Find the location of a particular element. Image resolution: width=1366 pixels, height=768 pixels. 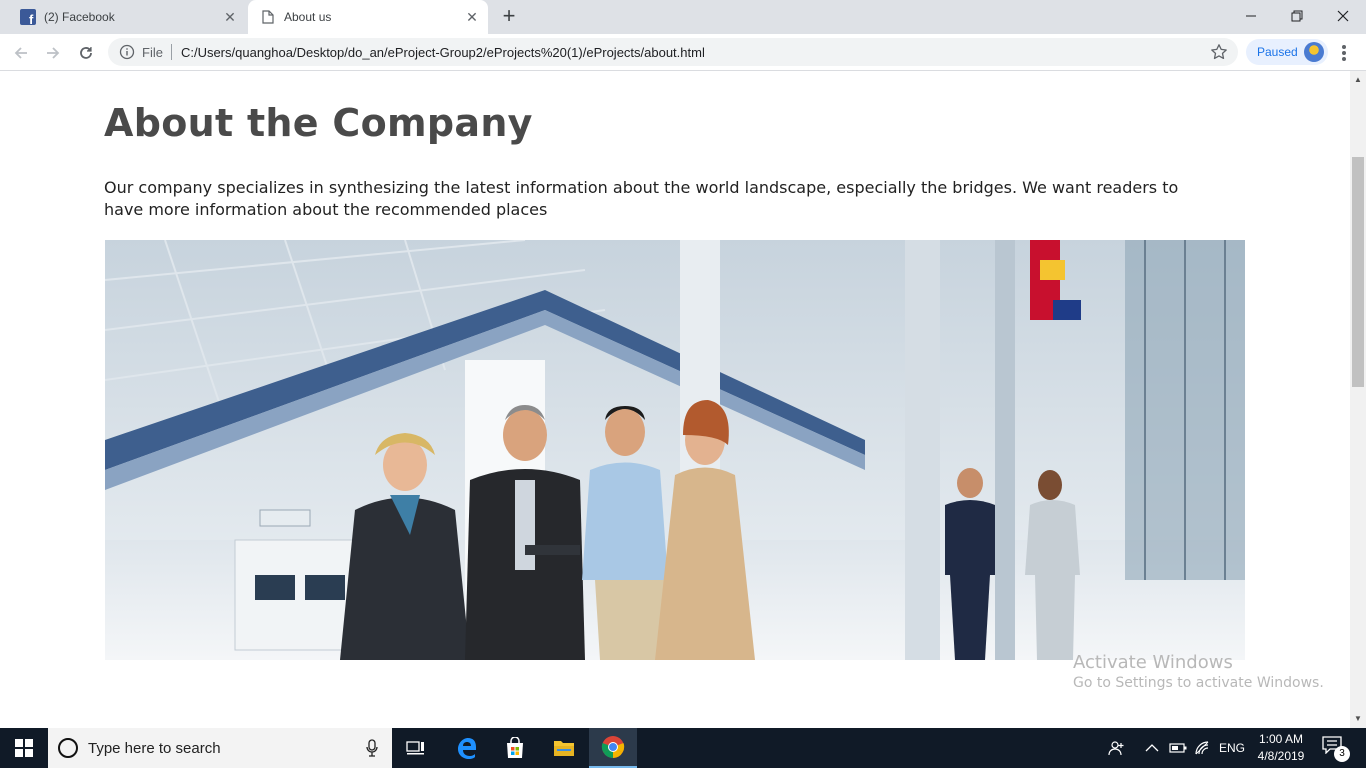

forward-button is located at coordinates (53, 53).